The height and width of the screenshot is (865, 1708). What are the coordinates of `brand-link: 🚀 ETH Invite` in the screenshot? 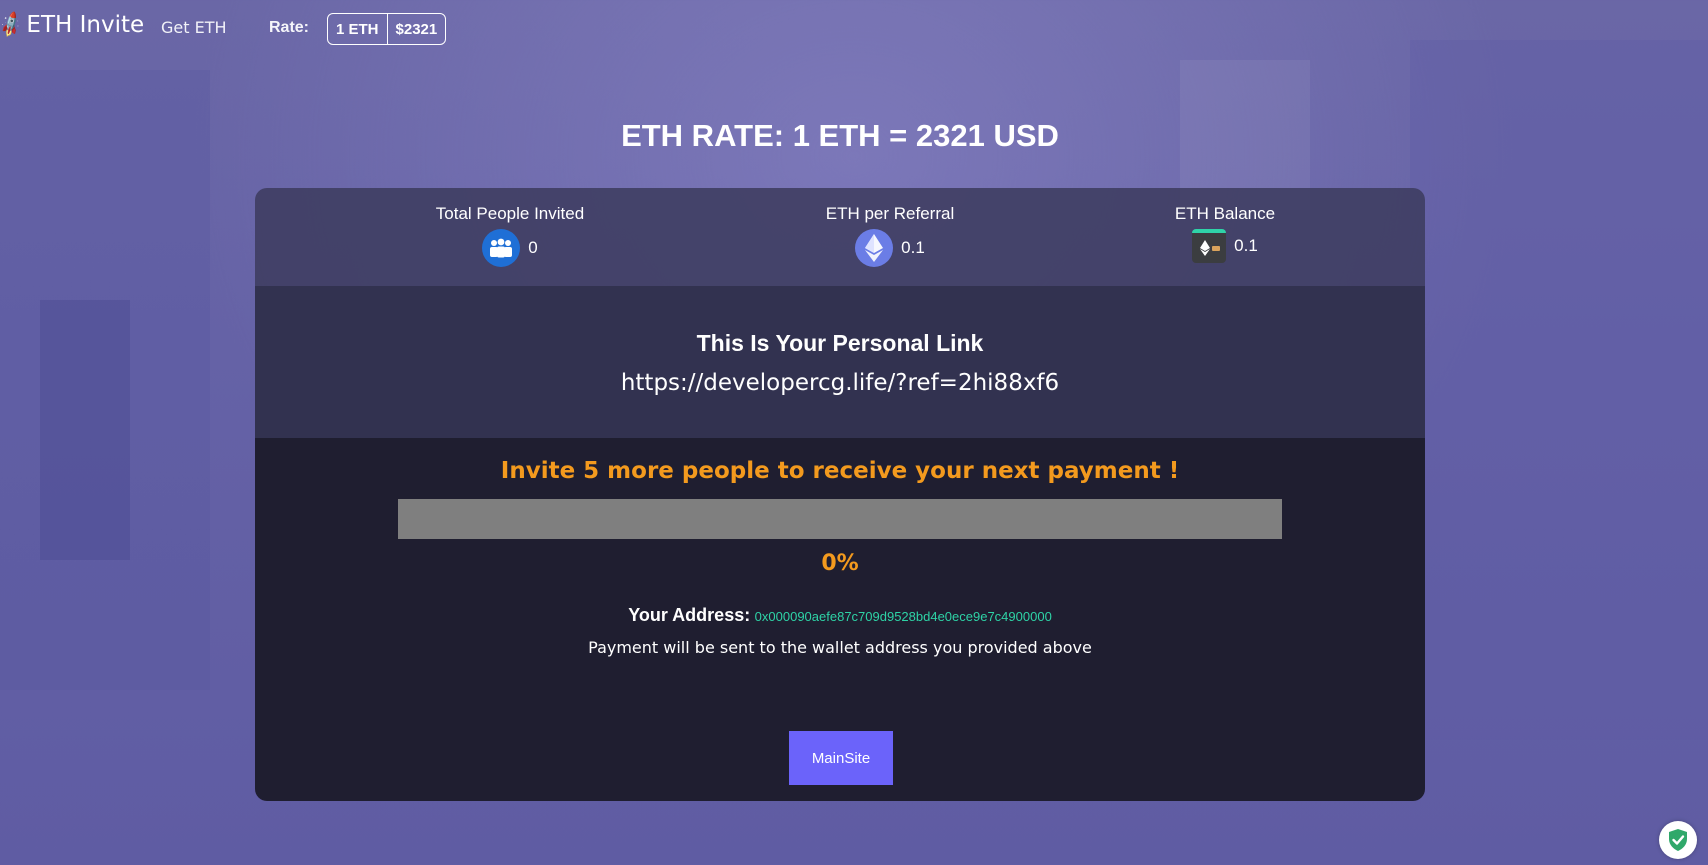 It's located at (72, 25).